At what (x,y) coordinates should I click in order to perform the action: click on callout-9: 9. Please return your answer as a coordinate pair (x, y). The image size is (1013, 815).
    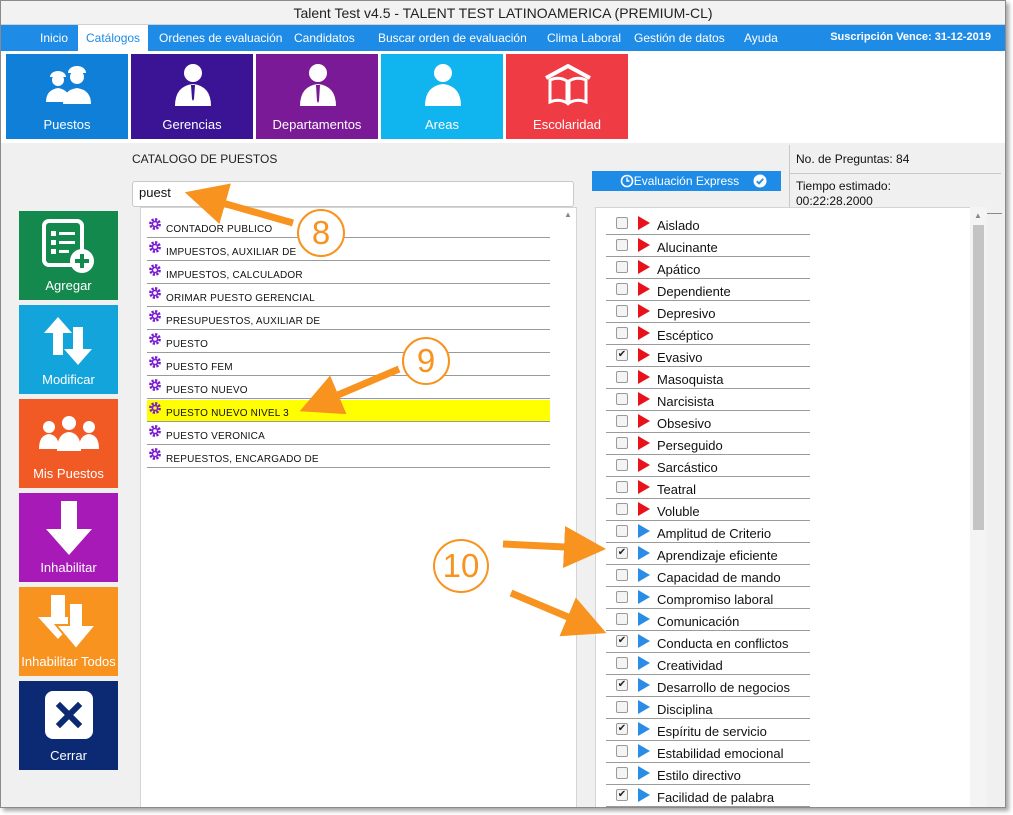
    Looking at the image, I should click on (426, 361).